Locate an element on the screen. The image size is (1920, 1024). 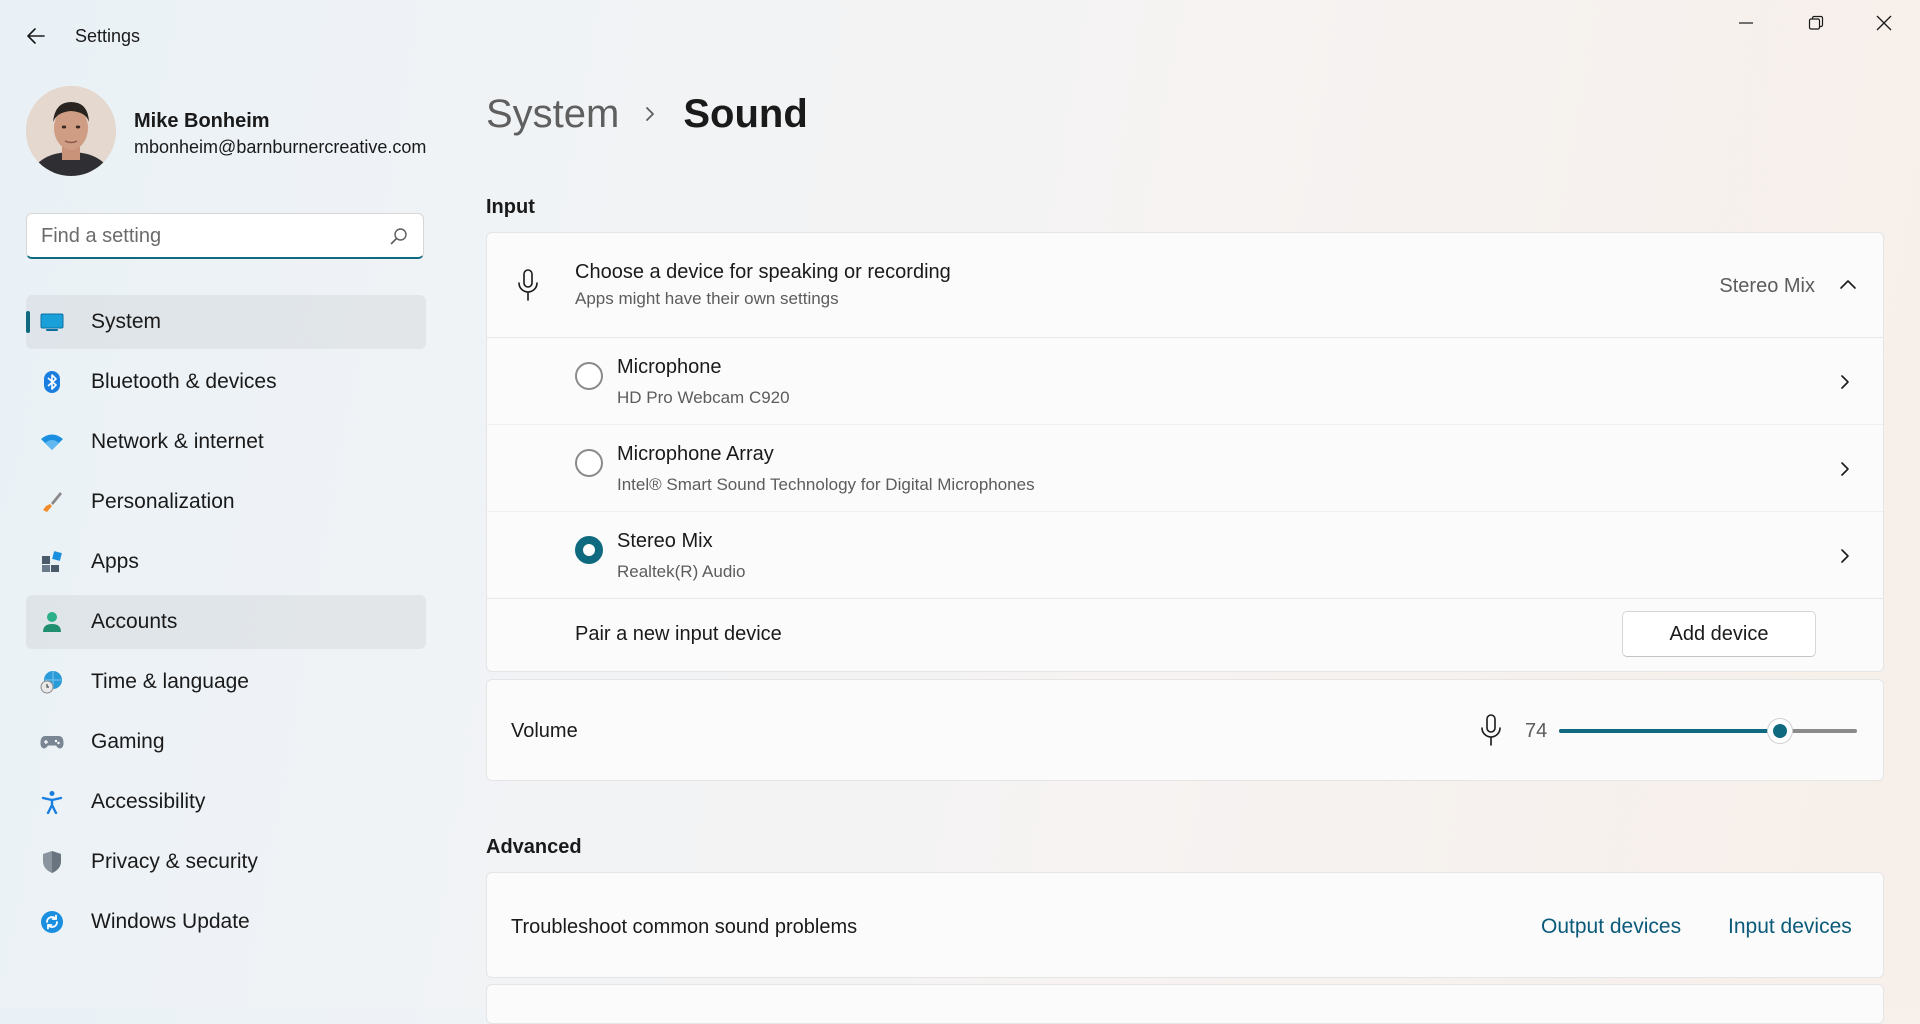
radio-microphone is located at coordinates (589, 376).